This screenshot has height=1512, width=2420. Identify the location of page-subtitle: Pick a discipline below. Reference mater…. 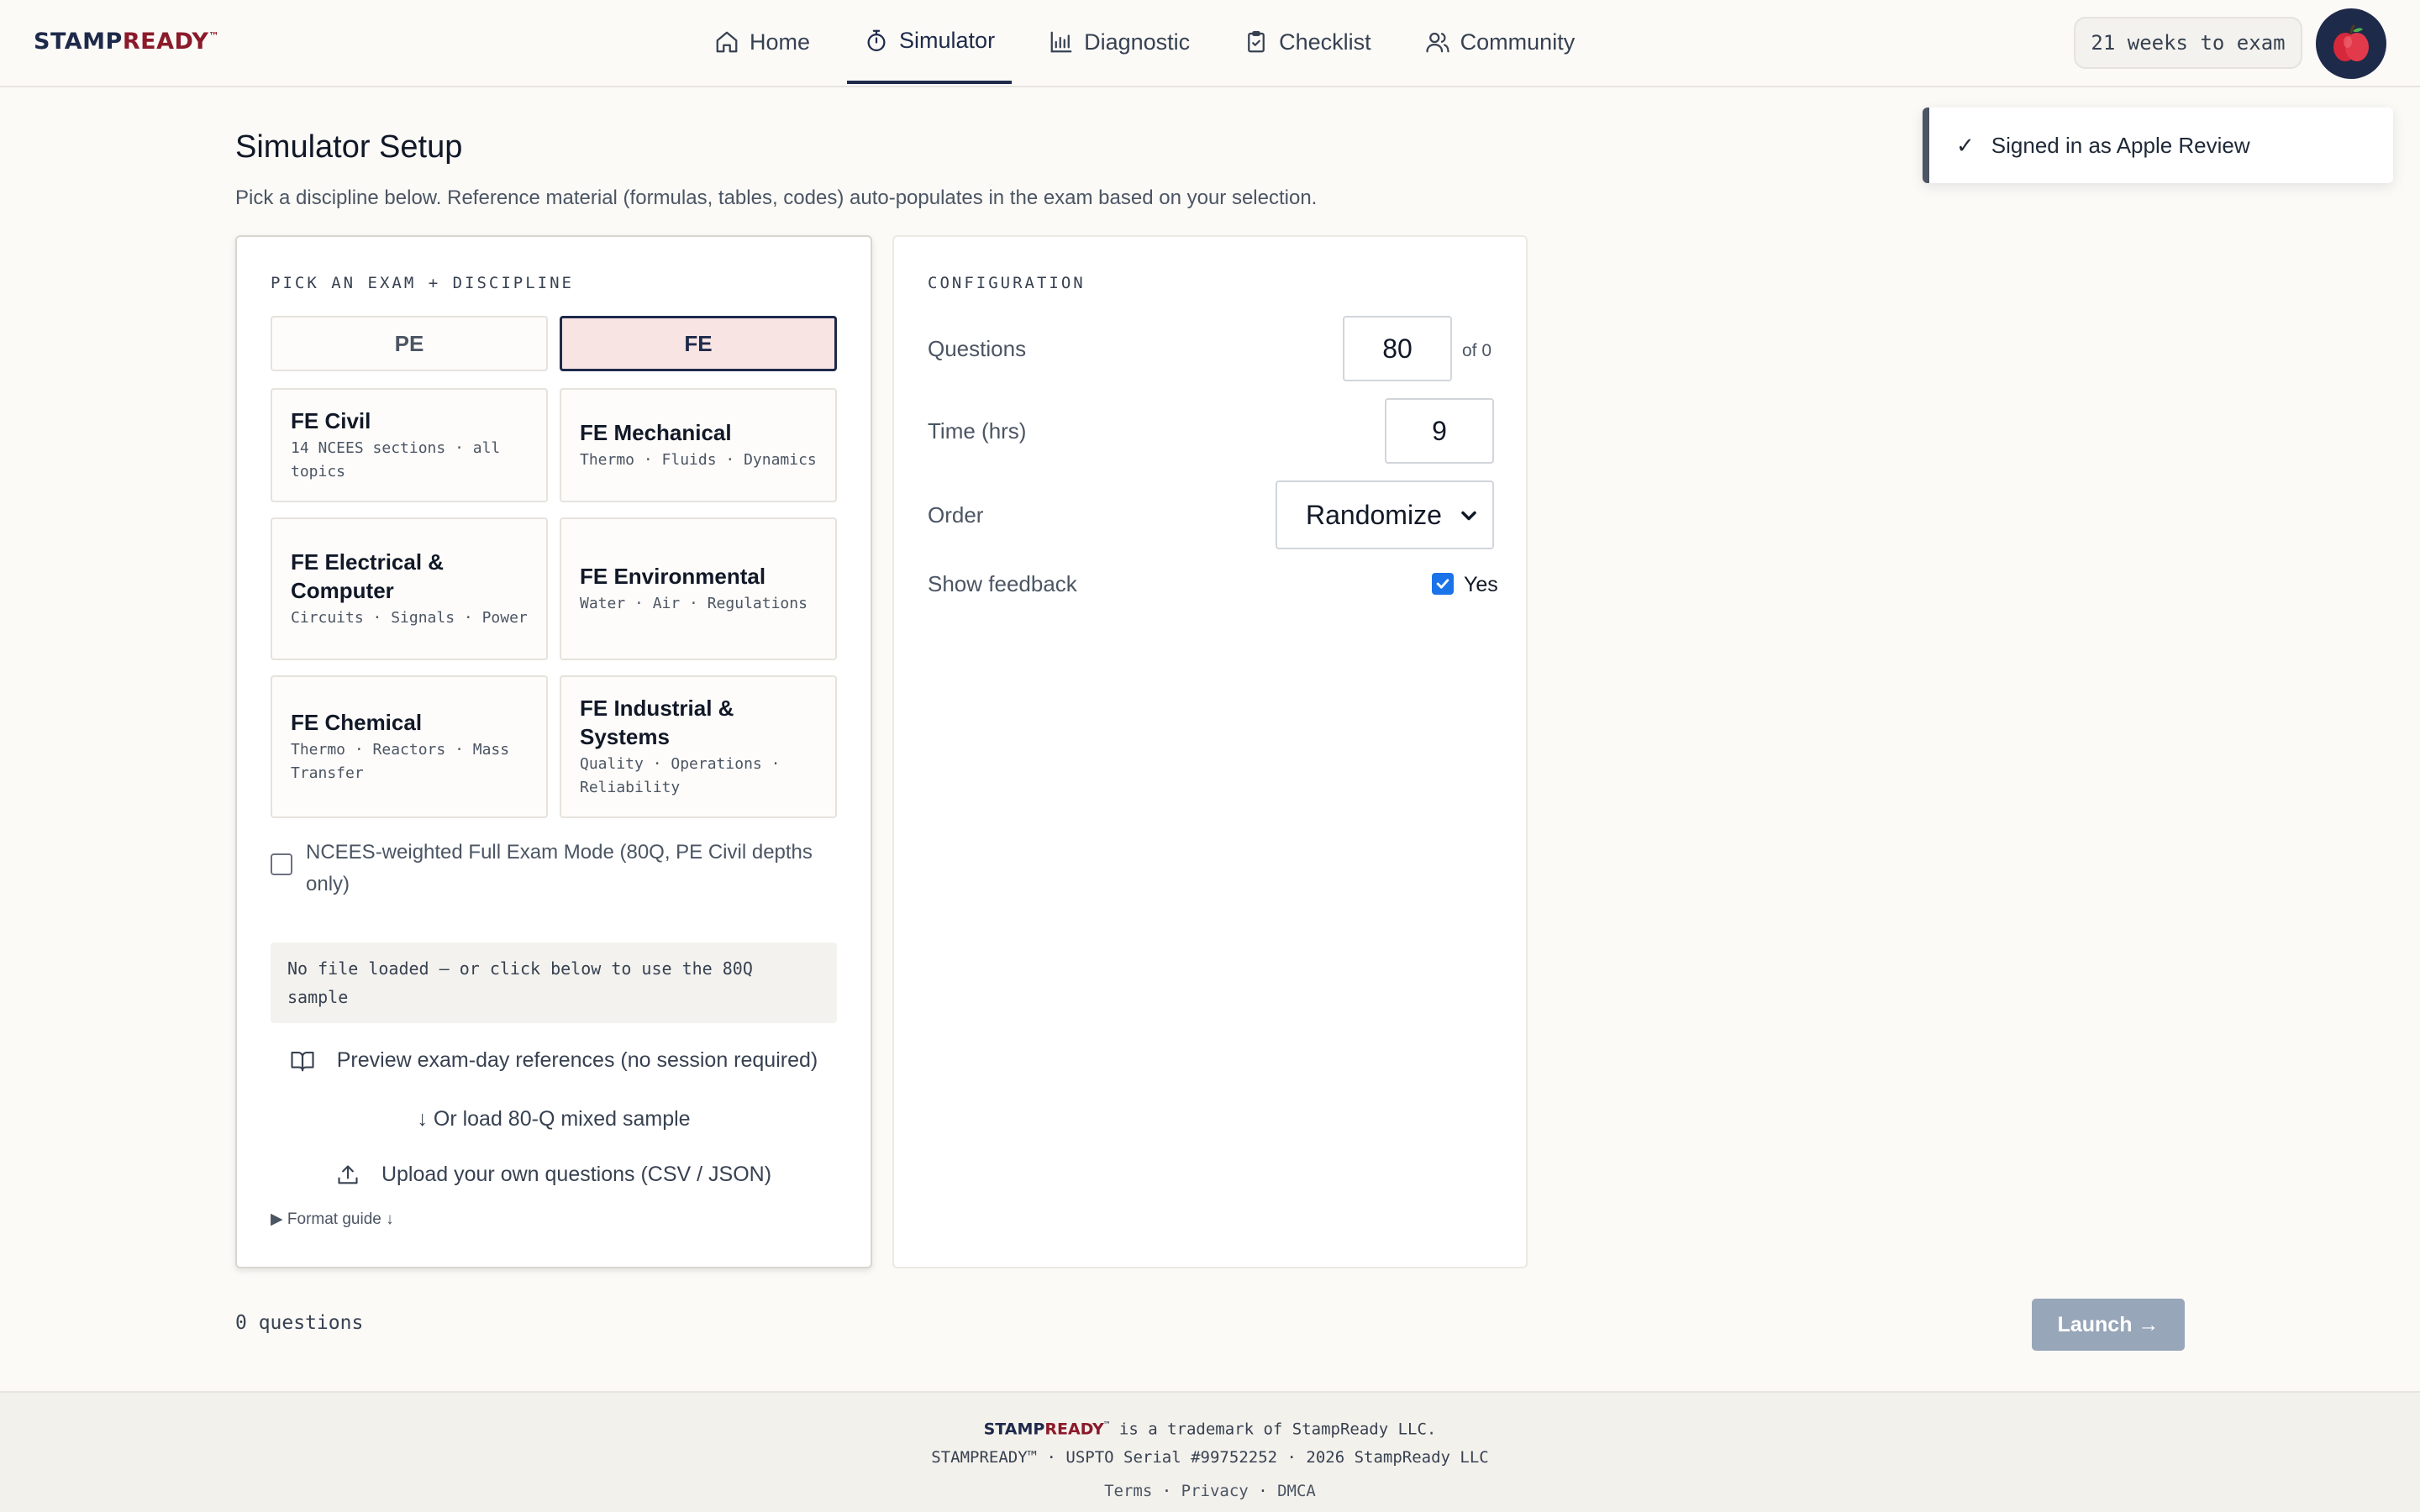
(777, 197).